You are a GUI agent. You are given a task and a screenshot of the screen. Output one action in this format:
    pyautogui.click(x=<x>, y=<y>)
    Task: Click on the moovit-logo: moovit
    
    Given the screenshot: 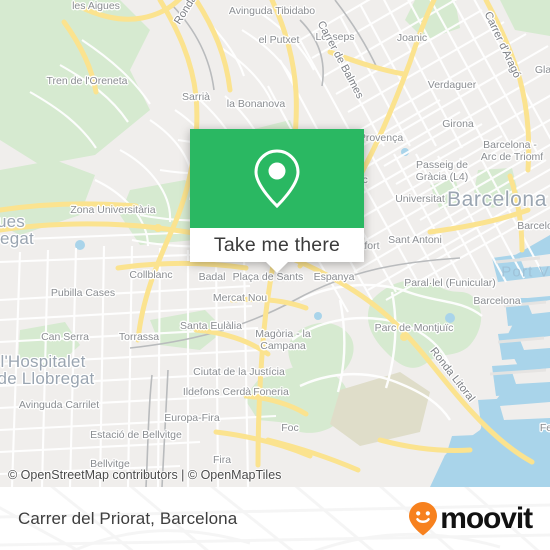 What is the action you would take?
    pyautogui.click(x=470, y=519)
    